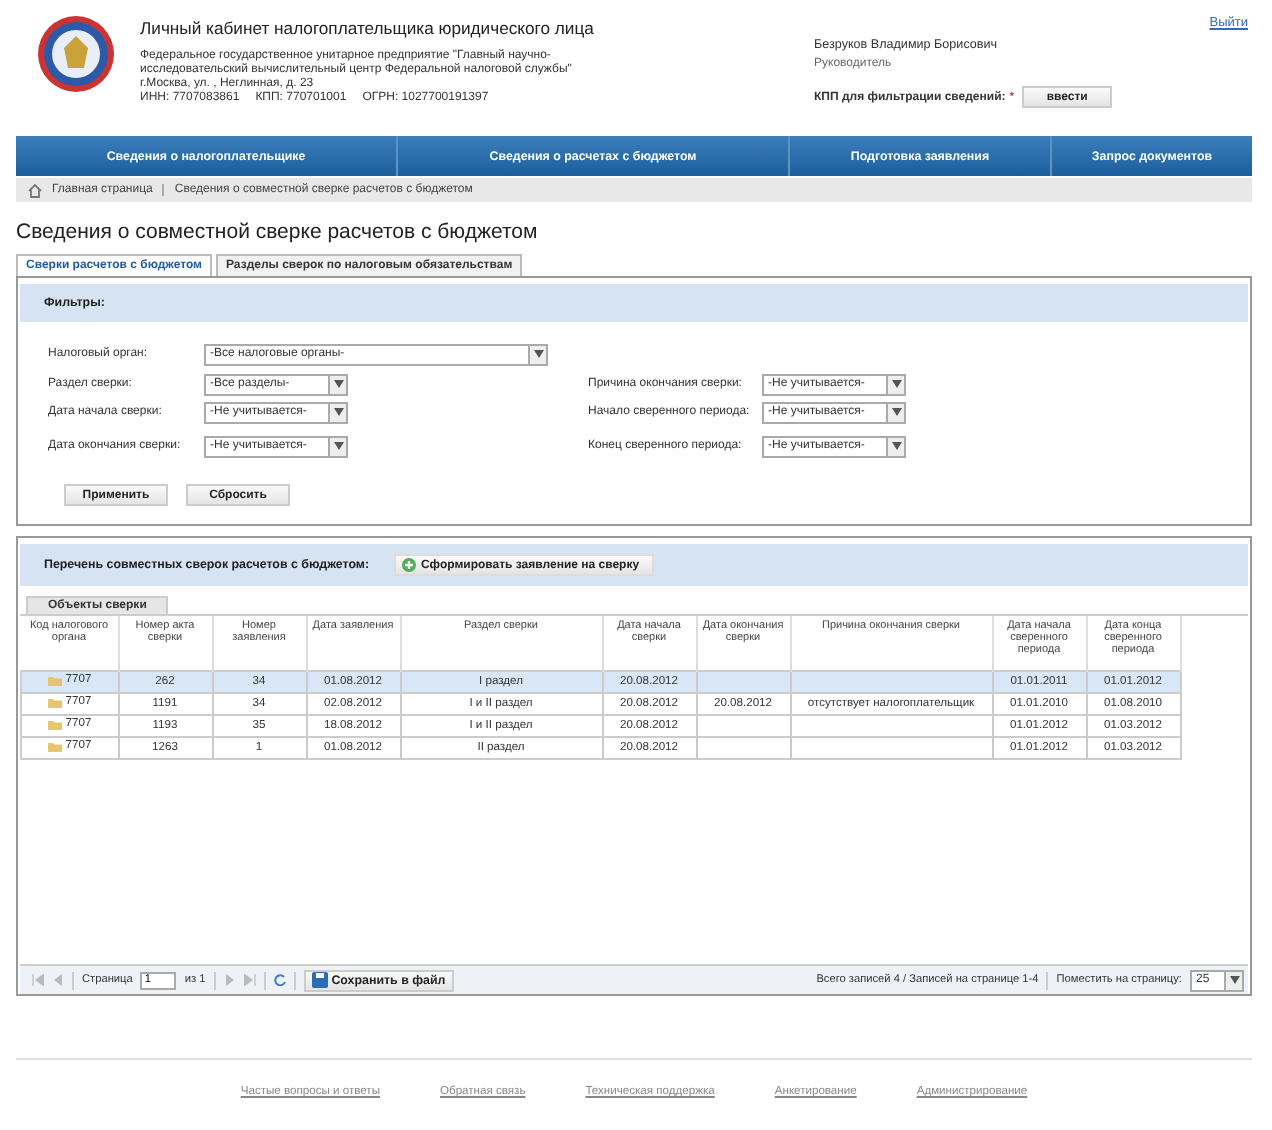 Image resolution: width=1272 pixels, height=1130 pixels. Describe the element at coordinates (279, 980) in the screenshot. I see `refresh-icon` at that location.